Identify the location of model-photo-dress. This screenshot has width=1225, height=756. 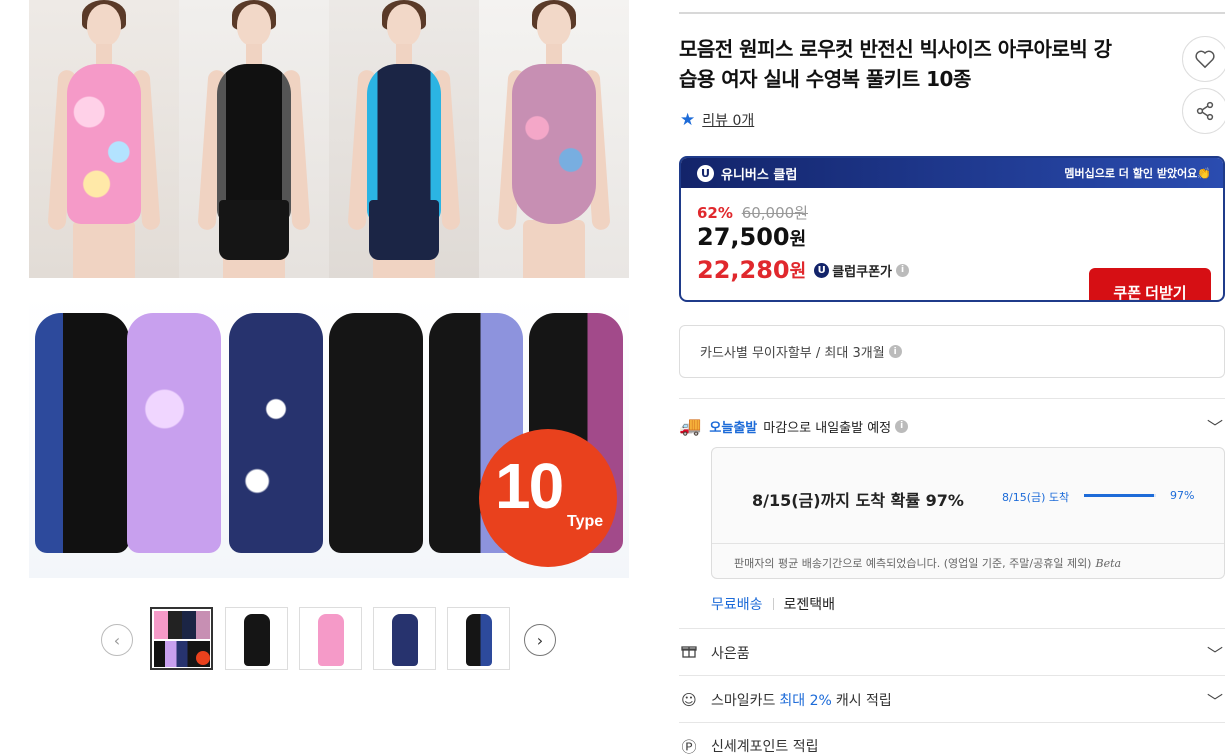
(554, 139).